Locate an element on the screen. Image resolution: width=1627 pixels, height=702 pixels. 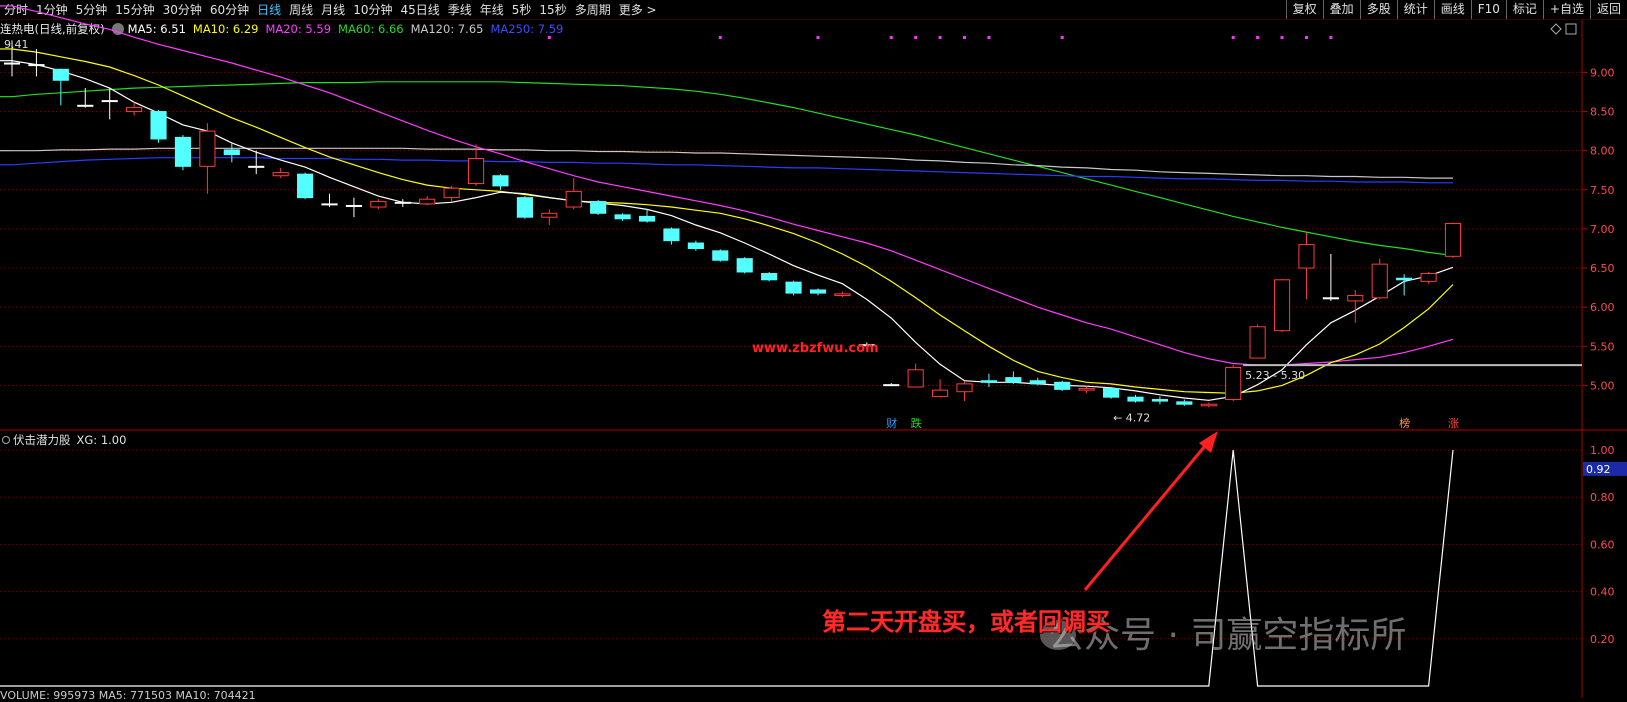
price-axis-label: 8.00 is located at coordinates (1602, 151).